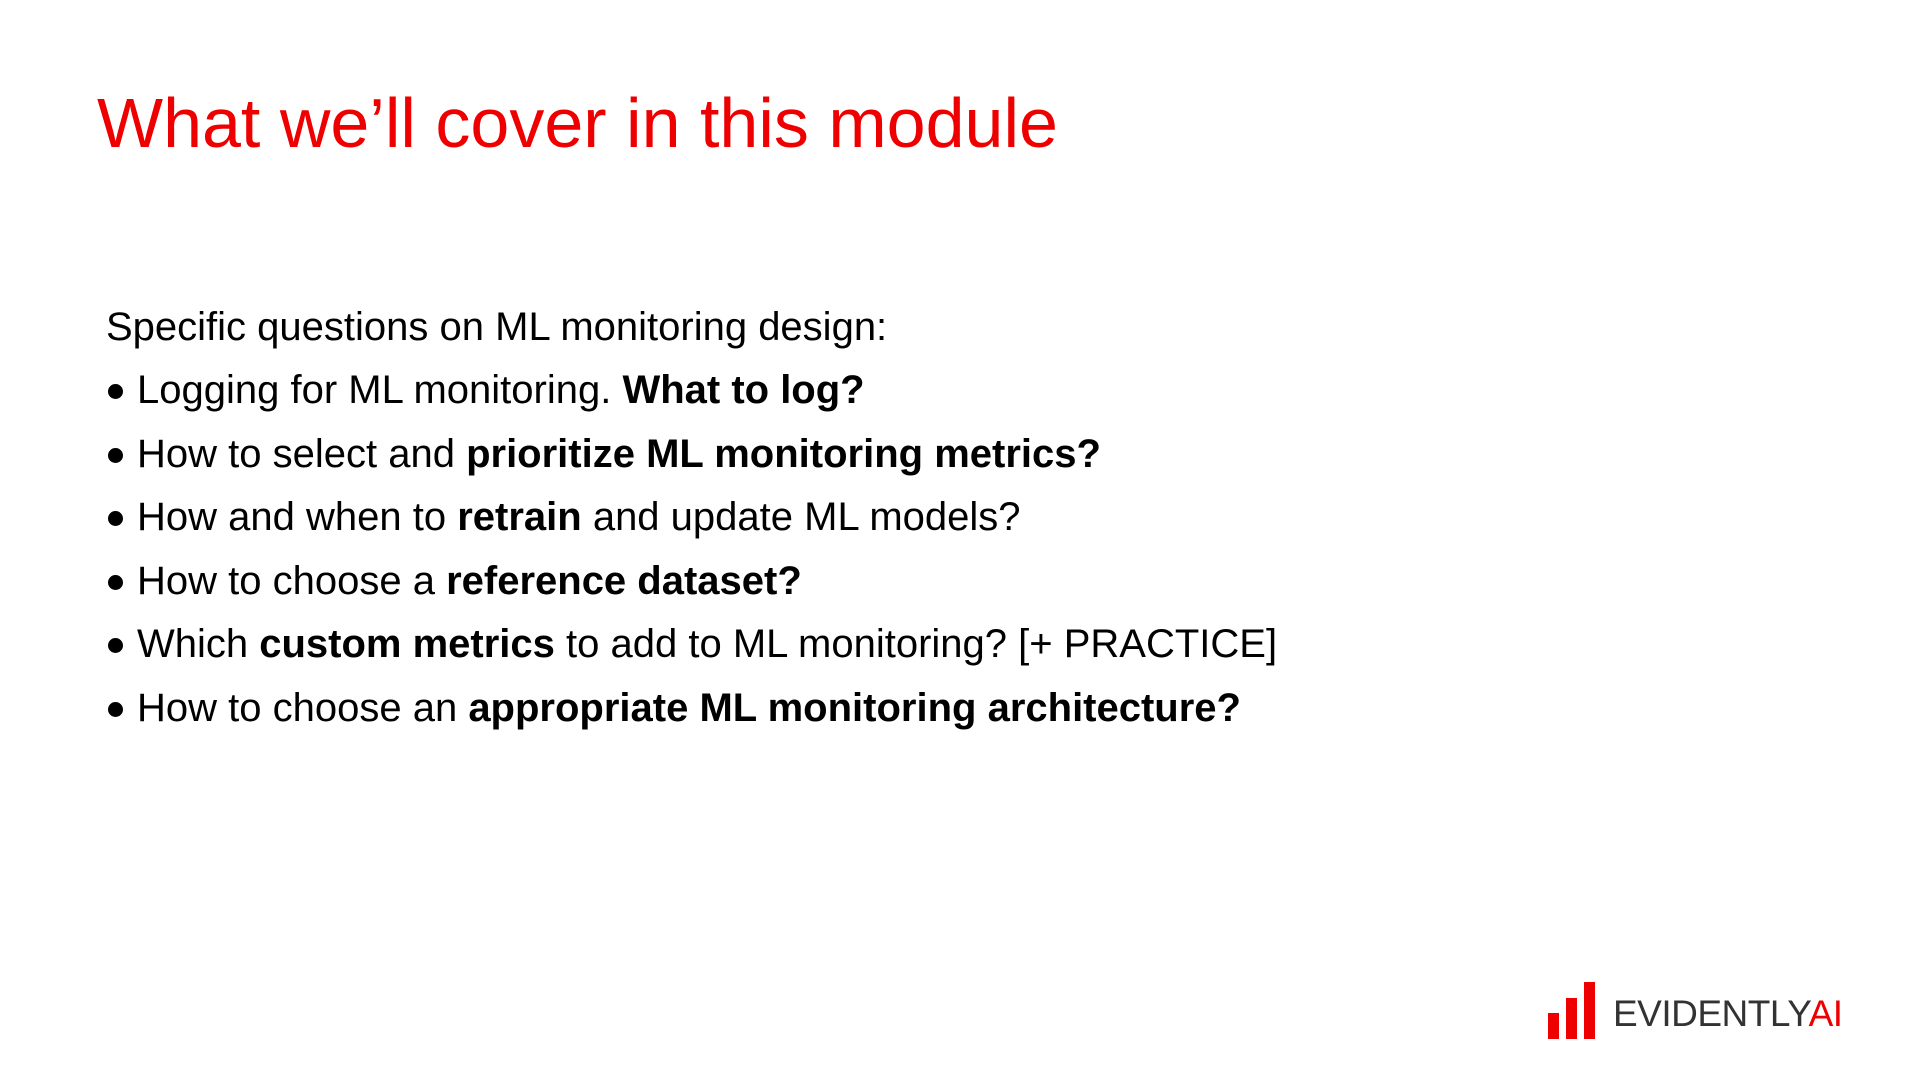  What do you see at coordinates (624, 580) in the screenshot?
I see `bullet-bold: reference dataset?` at bounding box center [624, 580].